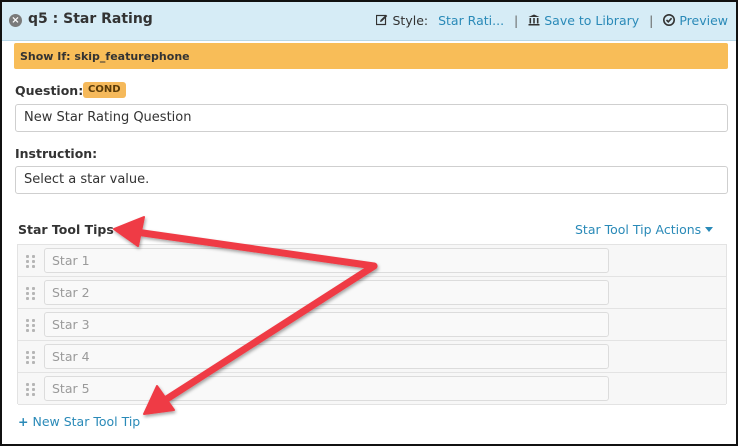 This screenshot has height=446, width=738. Describe the element at coordinates (23, 421) in the screenshot. I see `plus-icon: +` at that location.